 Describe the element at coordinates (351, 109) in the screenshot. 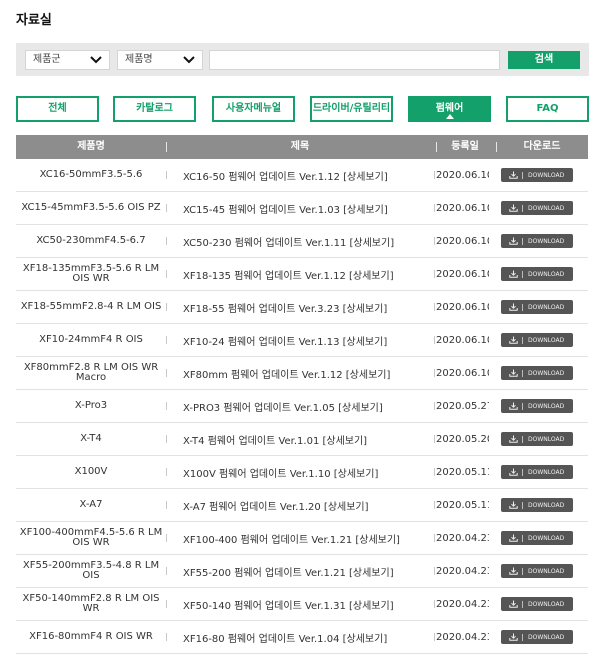

I see `tab-driver-utility: 드라이버/유틸리티` at that location.